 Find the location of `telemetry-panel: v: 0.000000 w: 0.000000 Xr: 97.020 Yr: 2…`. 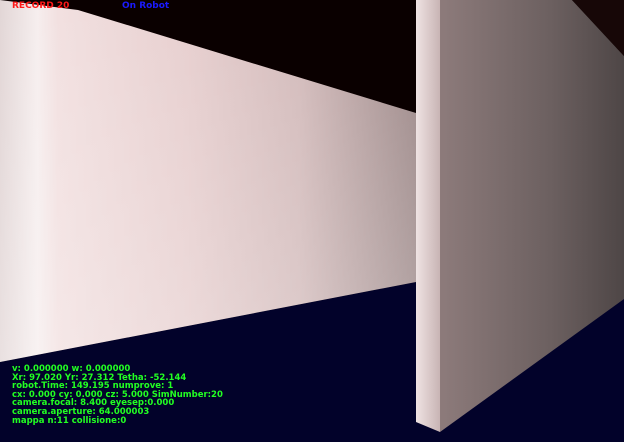

telemetry-panel: v: 0.000000 w: 0.000000 Xr: 97.020 Yr: 2… is located at coordinates (117, 395).